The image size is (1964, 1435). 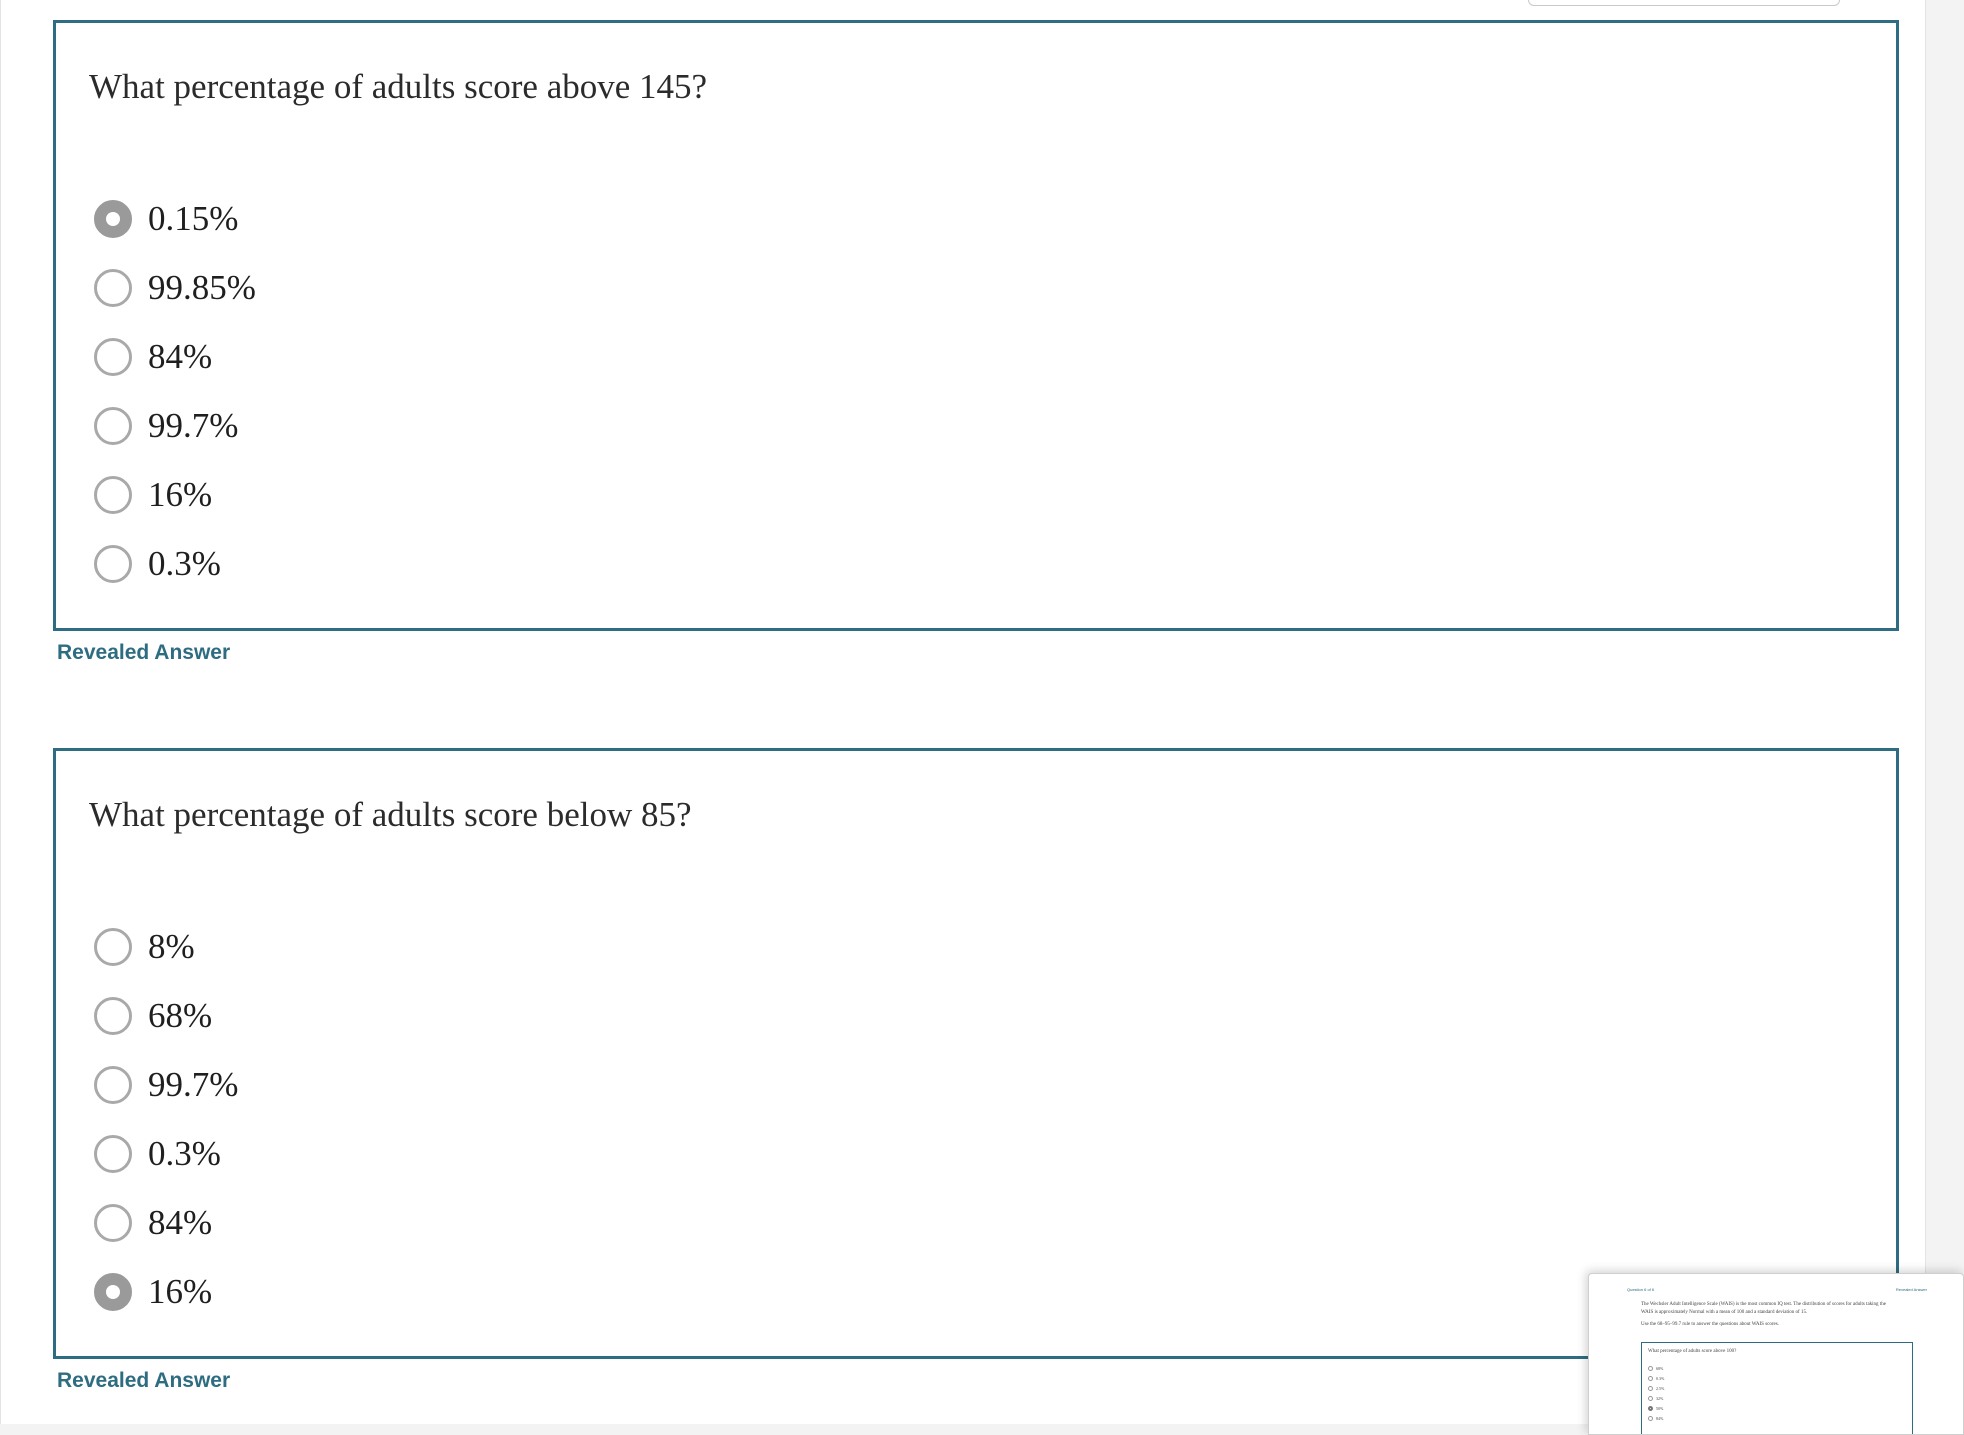 What do you see at coordinates (1911, 1289) in the screenshot?
I see `thumbnail-revealed-label: Revealed Answer` at bounding box center [1911, 1289].